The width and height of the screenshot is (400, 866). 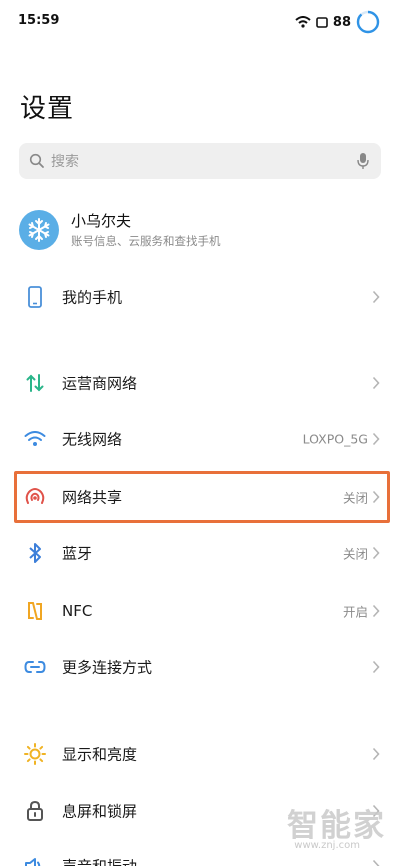 I want to click on status-right: 88, so click(x=337, y=22).